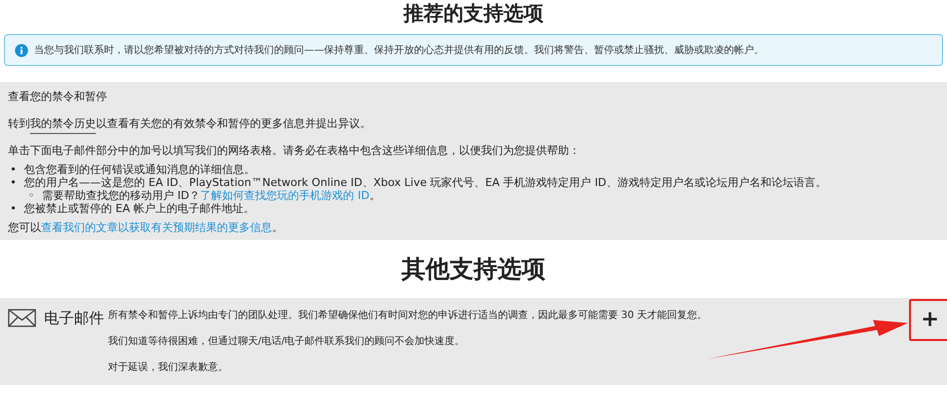  I want to click on option-text: 所有禁令和暂停上诉均由专门的团队处理。我们希望确保他们有时间对您的申诉进行适当的调查，因此最多可能需要 30 天才能回复您。, so click(408, 316).